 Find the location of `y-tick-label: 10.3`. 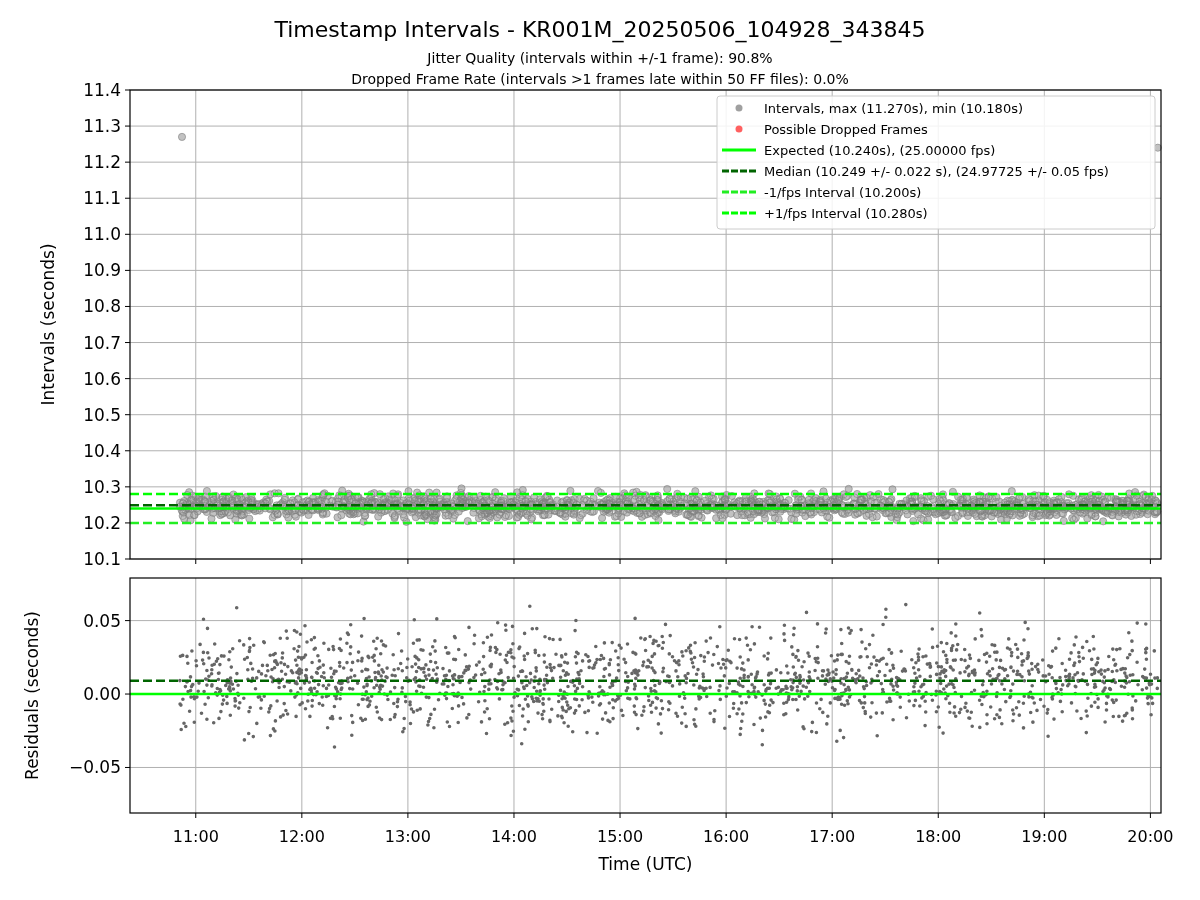

y-tick-label: 10.3 is located at coordinates (102, 486).